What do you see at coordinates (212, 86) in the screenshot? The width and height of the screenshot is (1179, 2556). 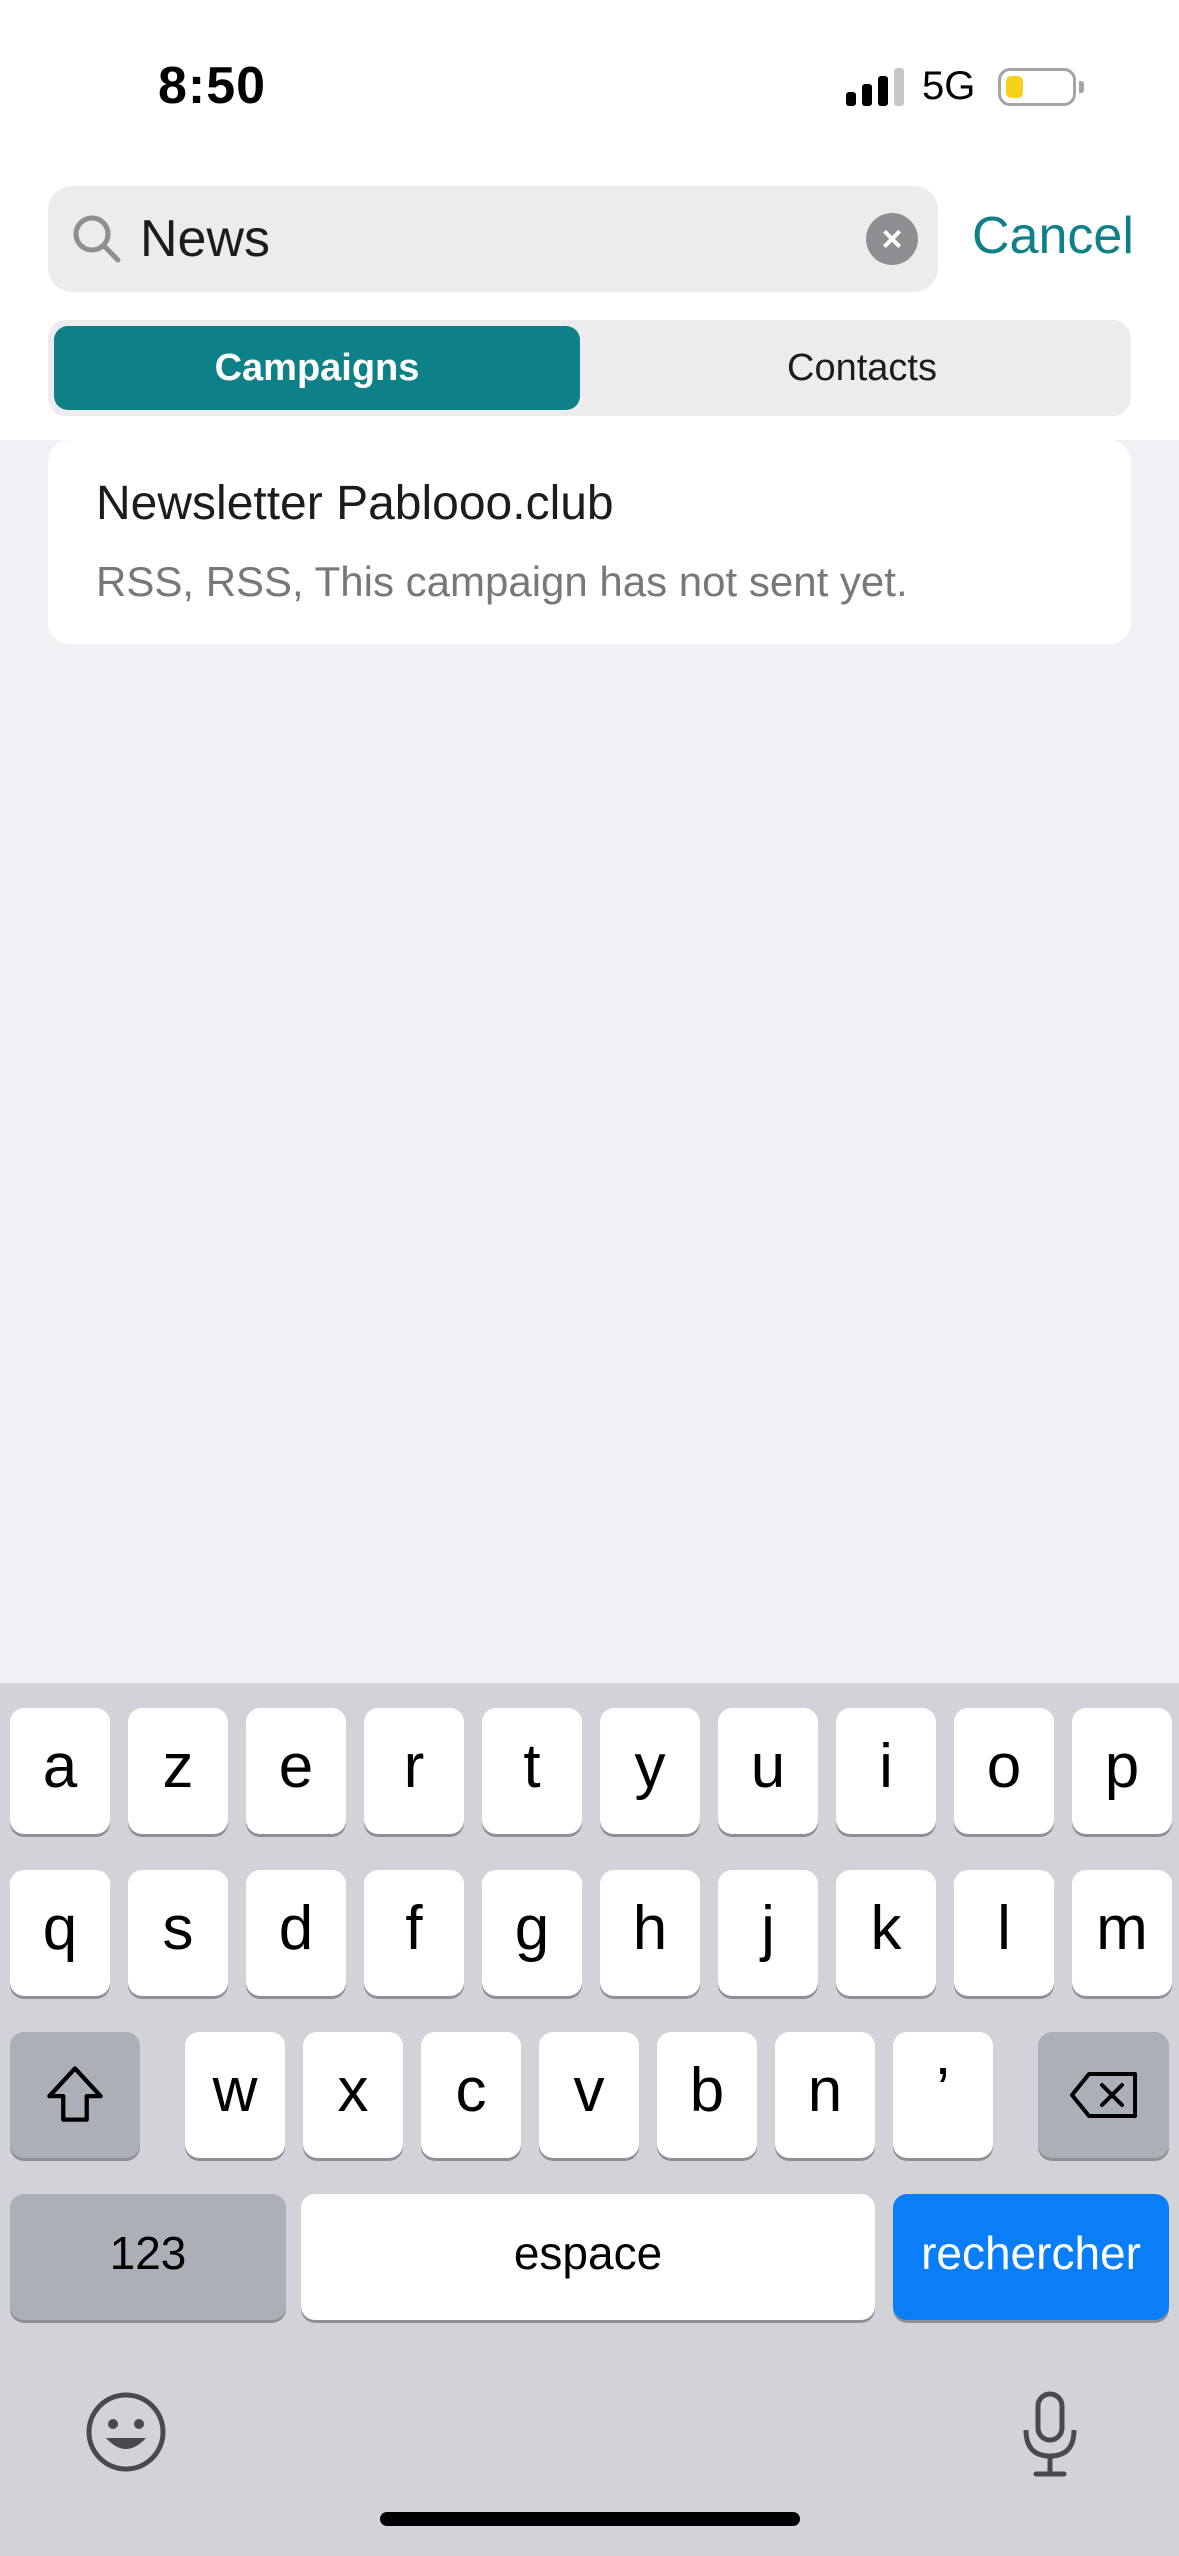 I see `status-time: 8:50` at bounding box center [212, 86].